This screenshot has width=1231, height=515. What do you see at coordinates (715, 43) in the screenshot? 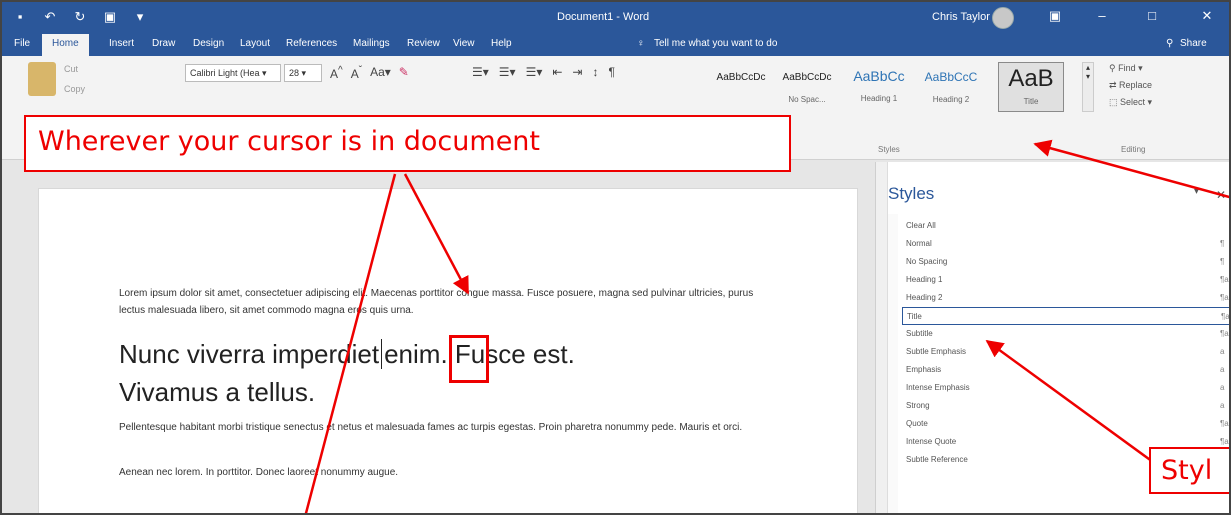
I see `tell-me-search: Tell me what you want to do` at bounding box center [715, 43].